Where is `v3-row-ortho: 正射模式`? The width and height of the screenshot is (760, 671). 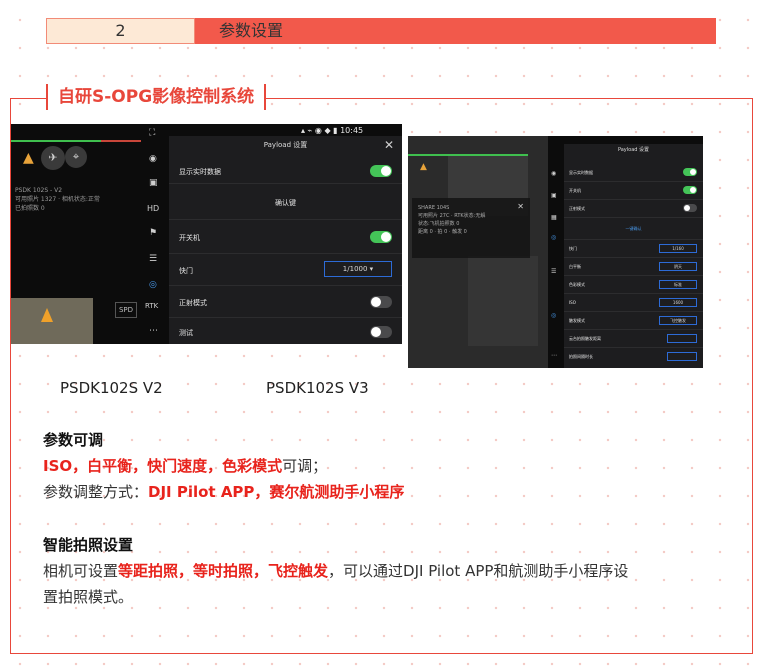 v3-row-ortho: 正射模式 is located at coordinates (633, 209).